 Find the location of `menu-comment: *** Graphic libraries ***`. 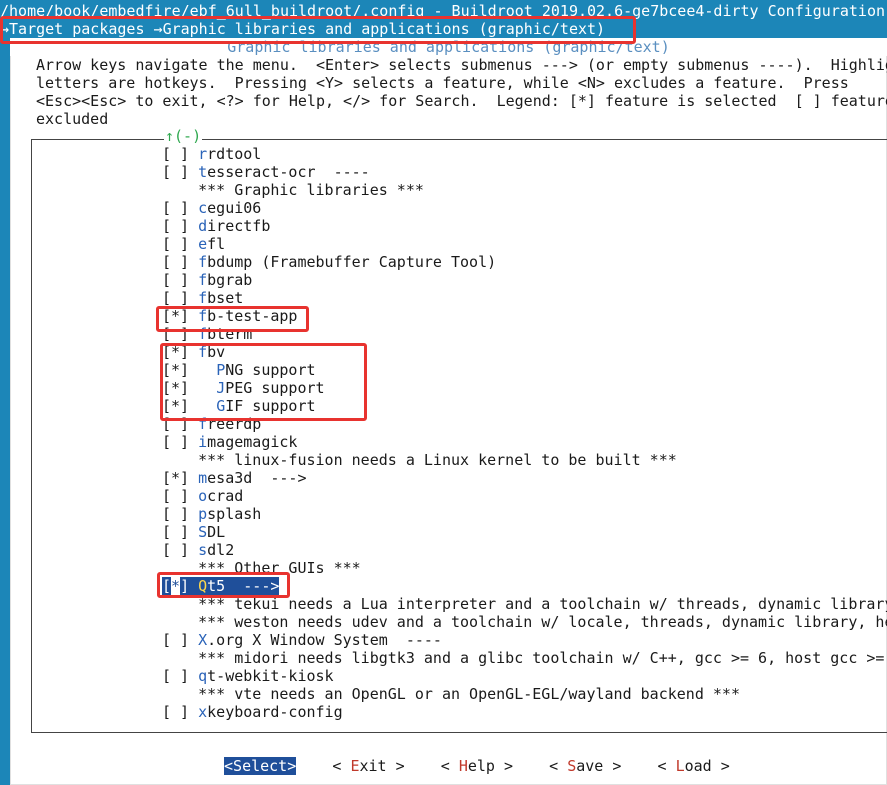

menu-comment: *** Graphic libraries *** is located at coordinates (293, 190).